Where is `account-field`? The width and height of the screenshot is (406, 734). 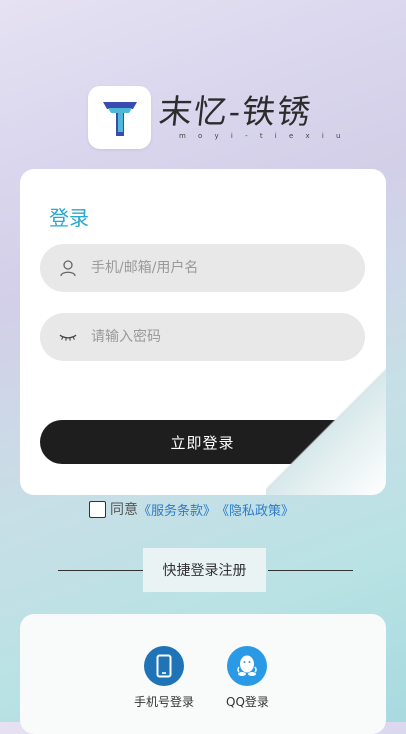 account-field is located at coordinates (202, 268).